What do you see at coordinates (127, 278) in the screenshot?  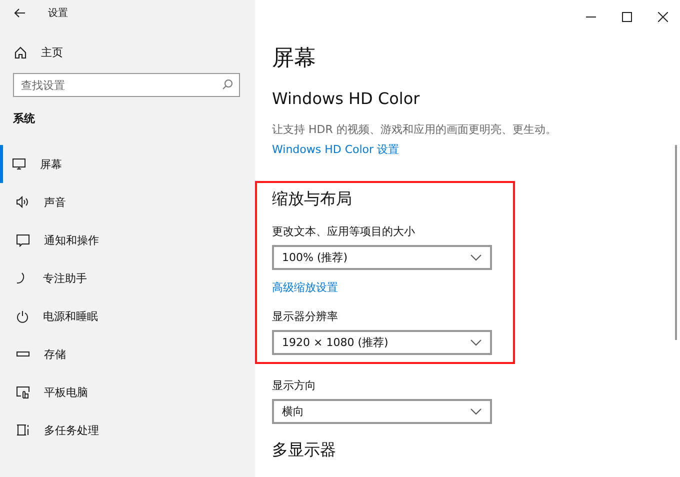 I see `nav-item: 专注助手` at bounding box center [127, 278].